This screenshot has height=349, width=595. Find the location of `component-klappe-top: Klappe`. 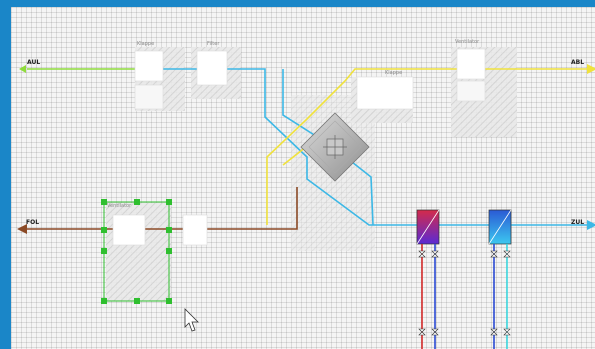

component-klappe-top: Klappe is located at coordinates (149, 75).